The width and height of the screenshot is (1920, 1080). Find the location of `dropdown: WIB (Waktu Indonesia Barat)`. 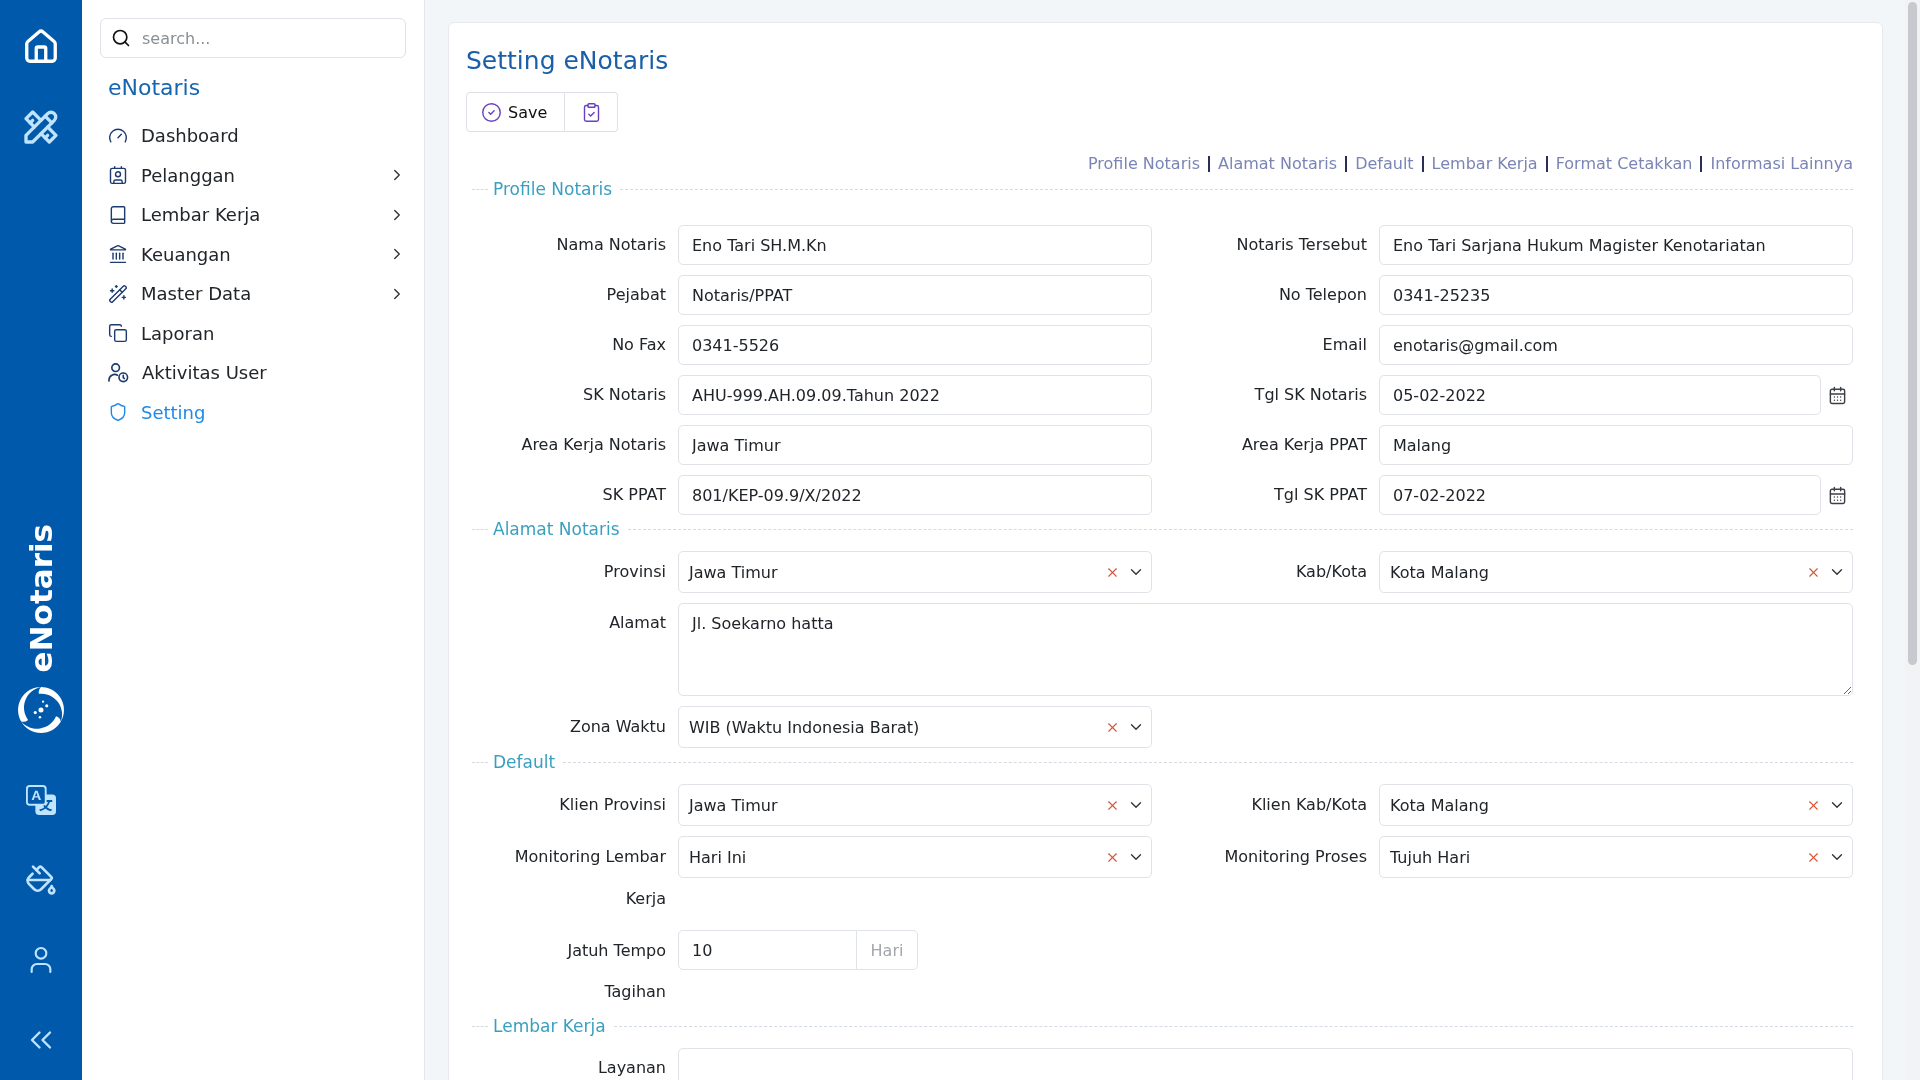

dropdown: WIB (Waktu Indonesia Barat) is located at coordinates (915, 727).